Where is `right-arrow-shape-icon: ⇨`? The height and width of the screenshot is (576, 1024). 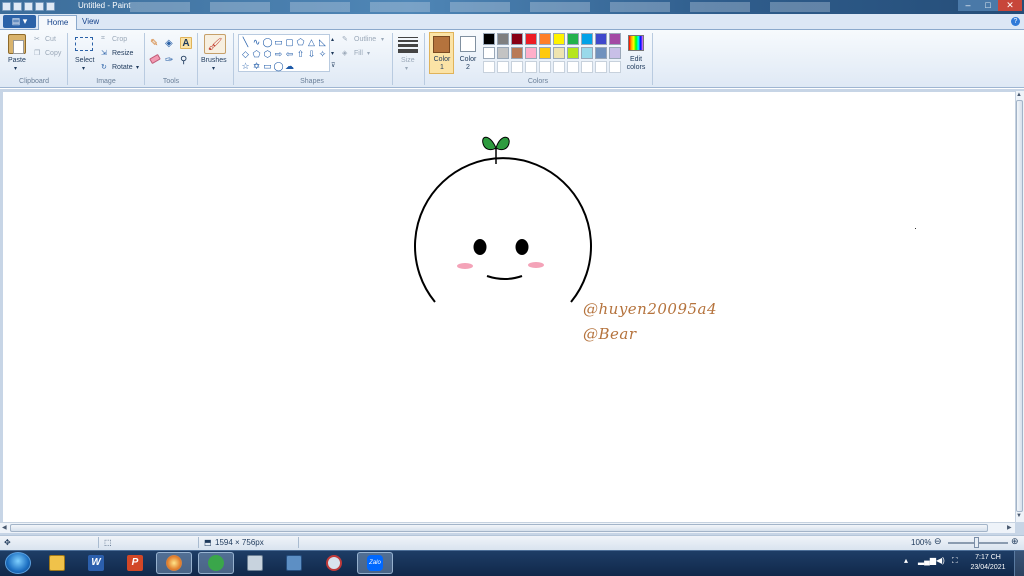
right-arrow-shape-icon: ⇨ is located at coordinates (278, 54).